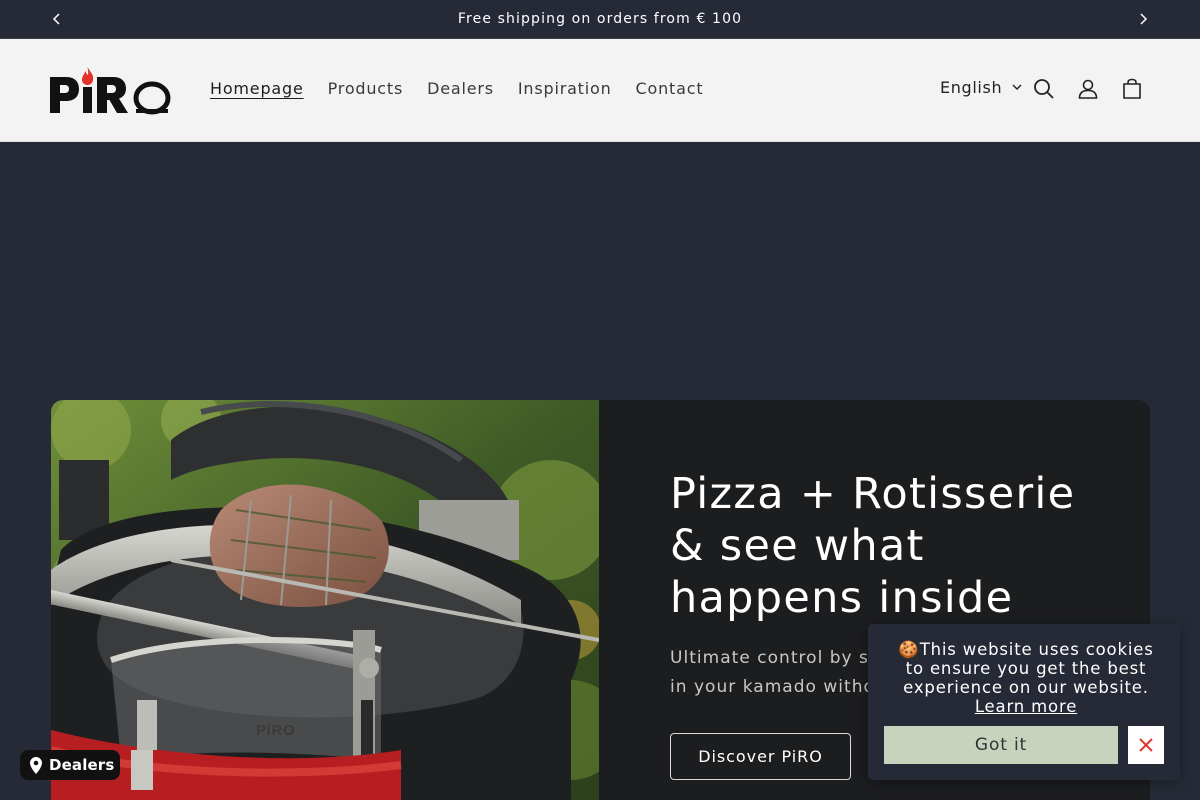 The height and width of the screenshot is (800, 1200). What do you see at coordinates (1088, 89) in the screenshot?
I see `account-icon` at bounding box center [1088, 89].